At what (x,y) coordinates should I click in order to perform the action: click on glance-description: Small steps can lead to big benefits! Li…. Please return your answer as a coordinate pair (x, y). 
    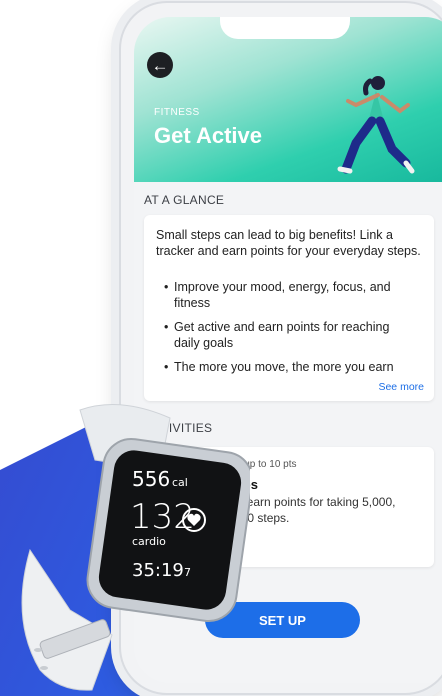
    Looking at the image, I should click on (288, 243).